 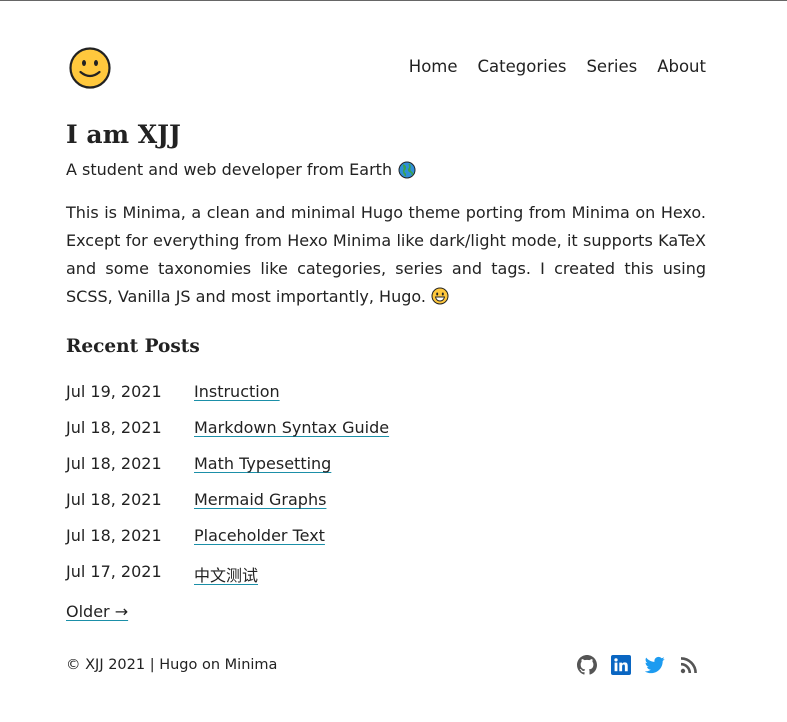 What do you see at coordinates (262, 463) in the screenshot?
I see `post-link: Math Typesetting` at bounding box center [262, 463].